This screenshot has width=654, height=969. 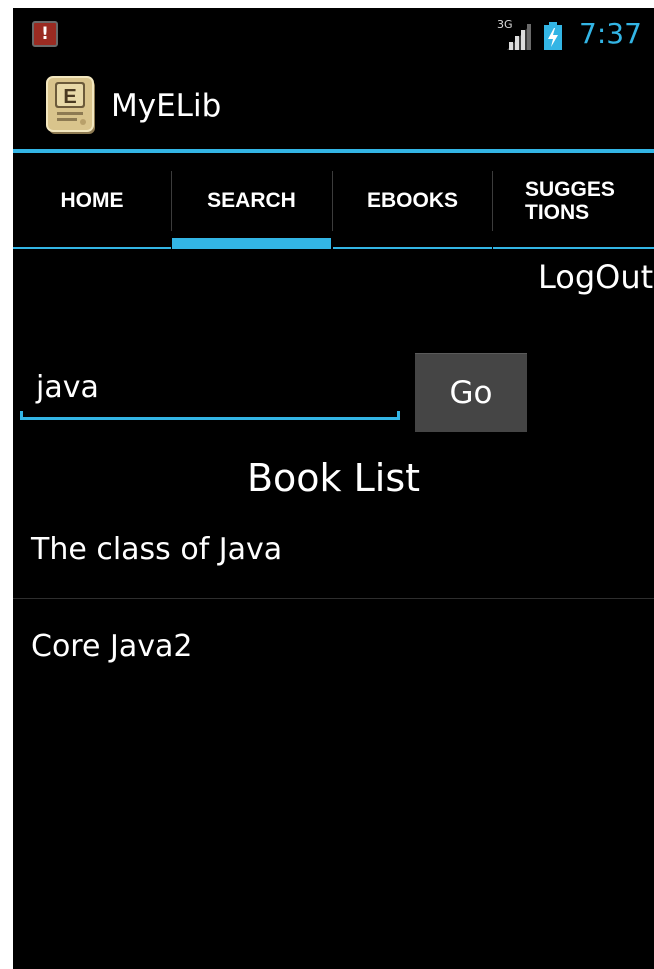 What do you see at coordinates (45, 34) in the screenshot?
I see `alert-icon: !` at bounding box center [45, 34].